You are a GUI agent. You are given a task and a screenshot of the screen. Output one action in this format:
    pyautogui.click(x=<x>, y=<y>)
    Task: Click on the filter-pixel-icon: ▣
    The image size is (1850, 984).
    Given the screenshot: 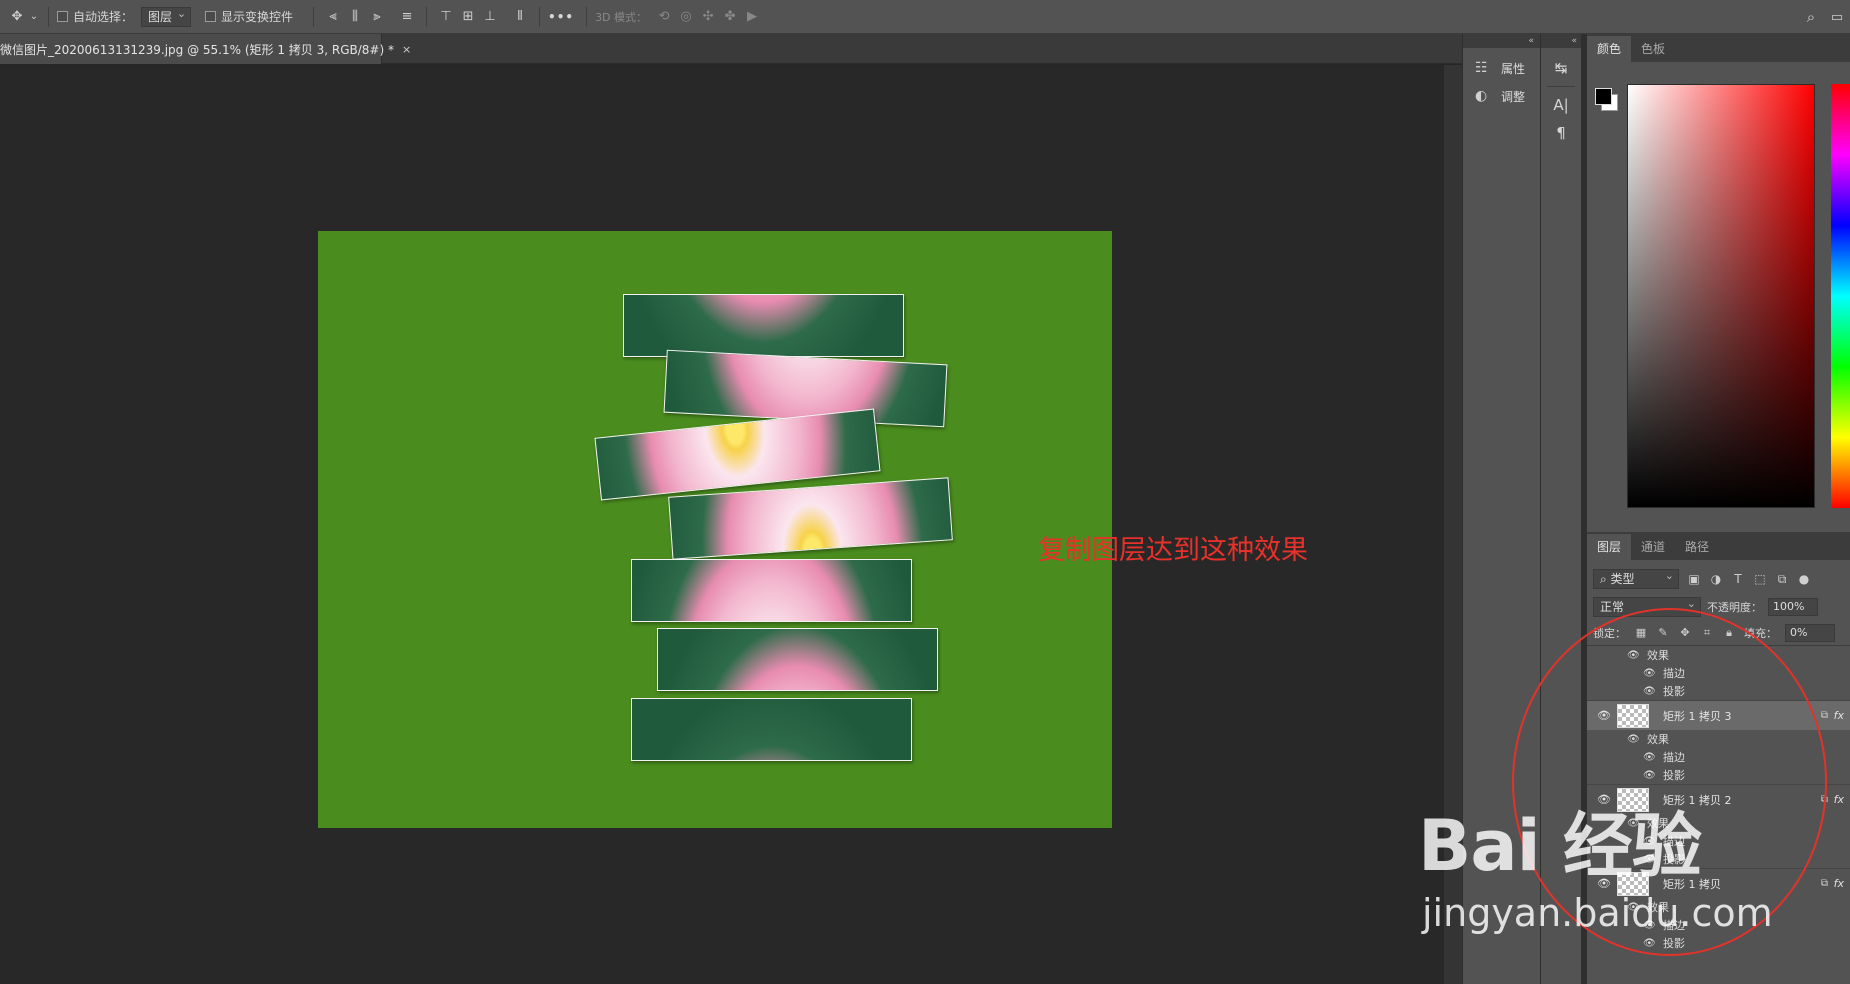 What is the action you would take?
    pyautogui.click(x=1694, y=579)
    